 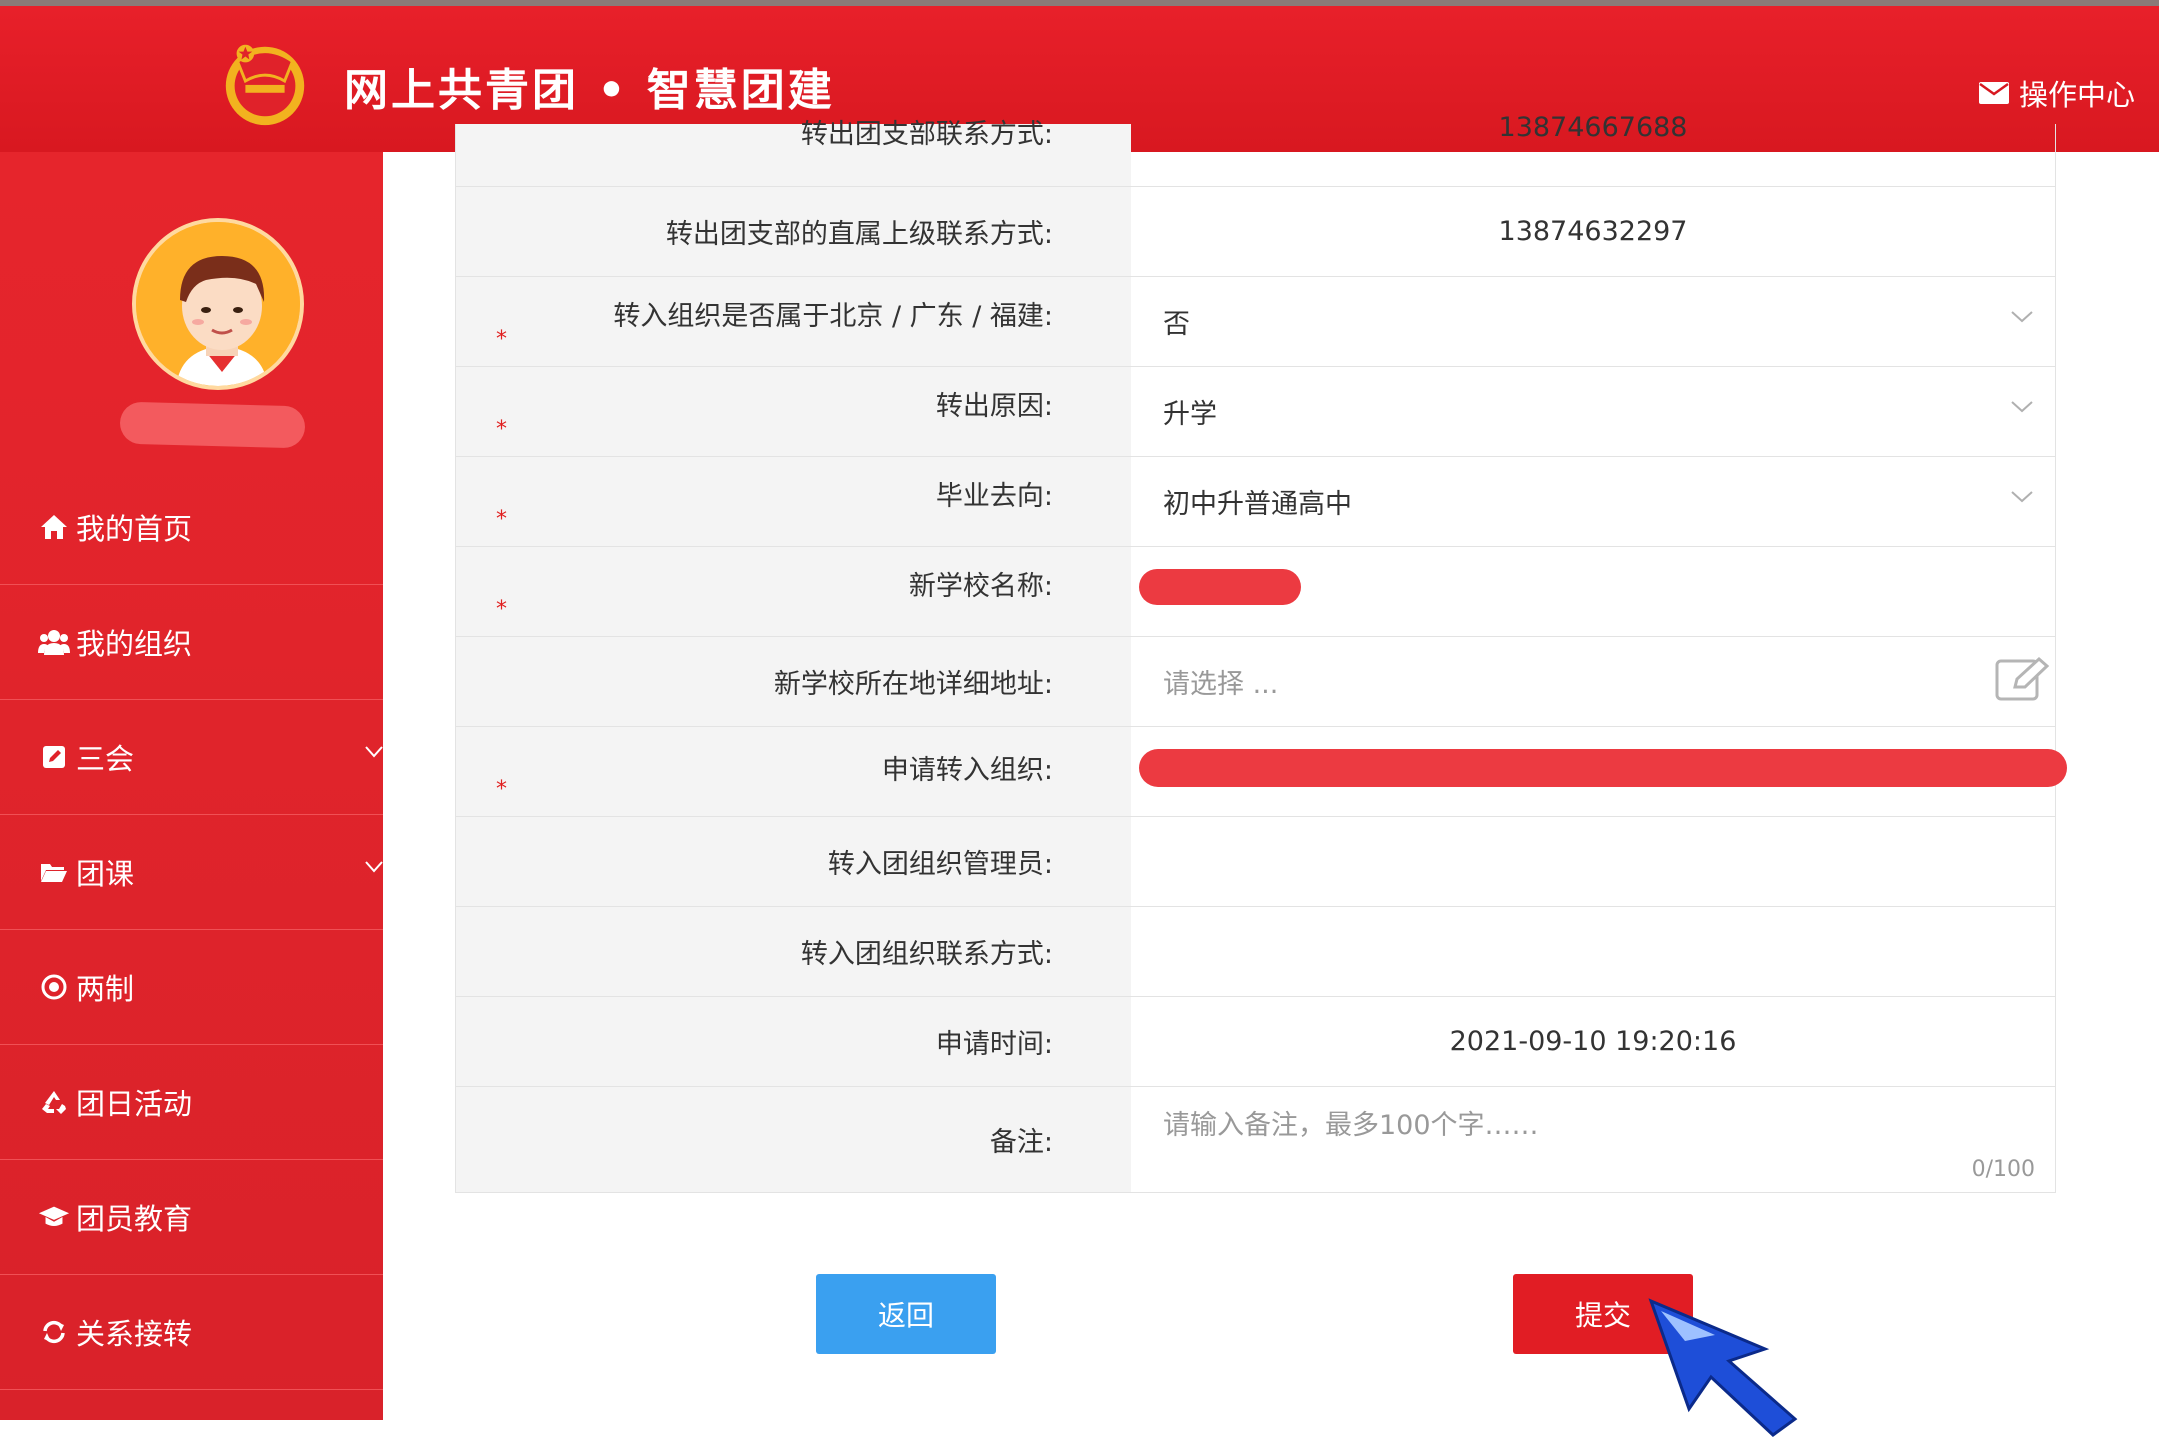 I want to click on remark-counter: 0/100, so click(x=2003, y=1169).